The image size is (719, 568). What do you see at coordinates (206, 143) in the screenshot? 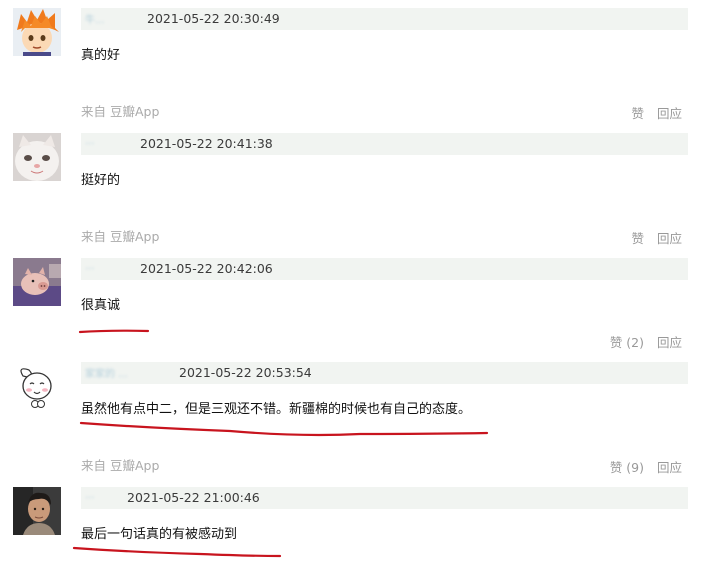
I see `comment-timestamp: 2021-05-22 20:41:38` at bounding box center [206, 143].